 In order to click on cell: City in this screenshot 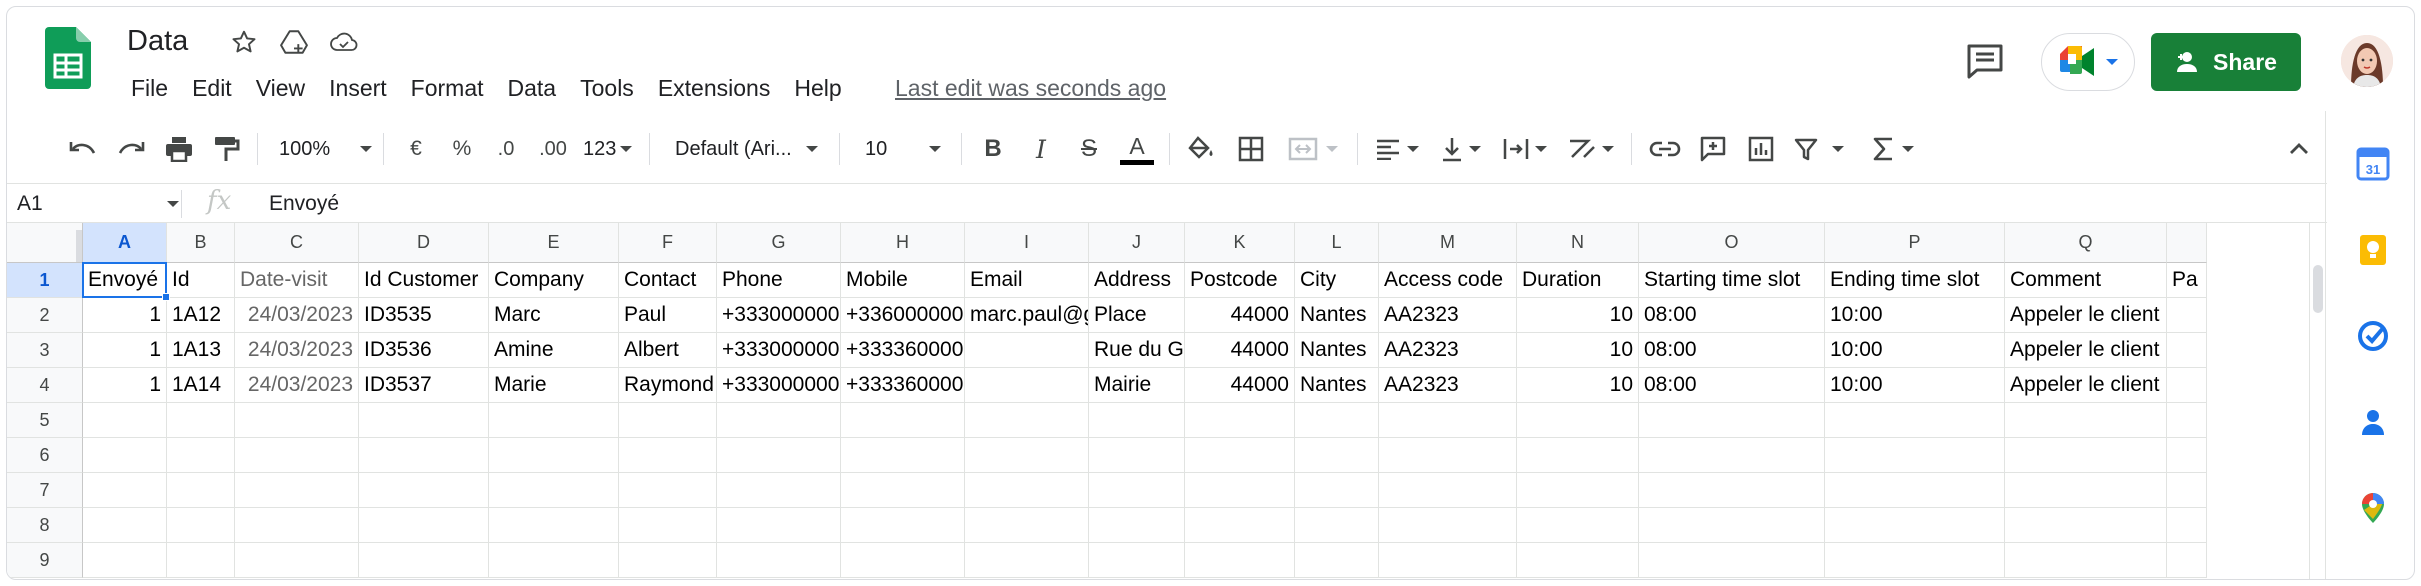, I will do `click(1337, 280)`.